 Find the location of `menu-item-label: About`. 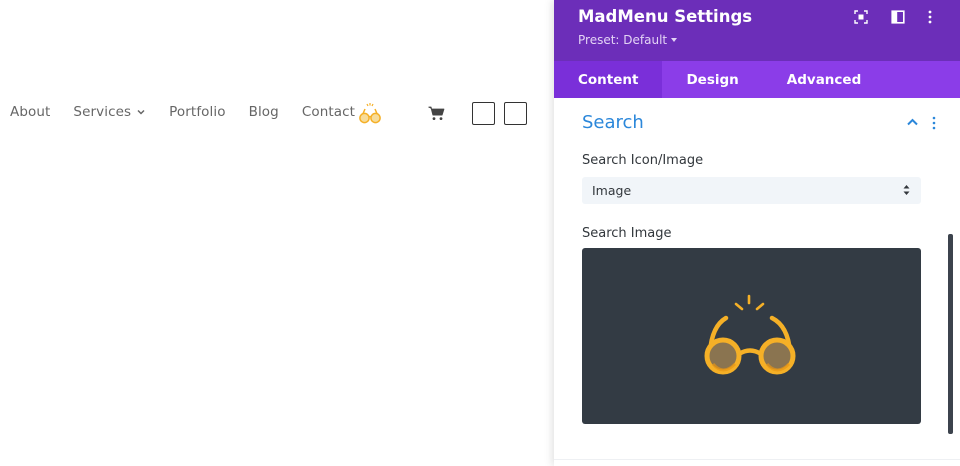

menu-item-label: About is located at coordinates (30, 112).